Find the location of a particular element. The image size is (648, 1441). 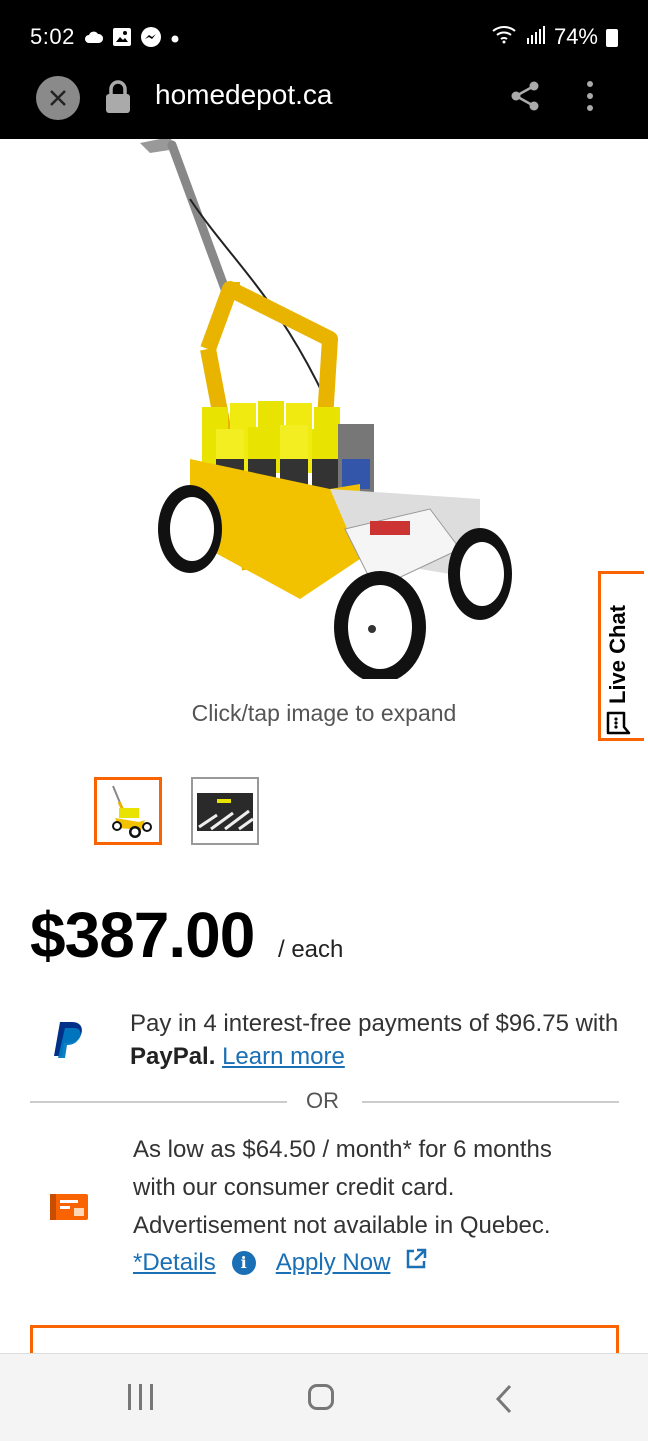

live-chat-label: Live Chat is located at coordinates (617, 654).